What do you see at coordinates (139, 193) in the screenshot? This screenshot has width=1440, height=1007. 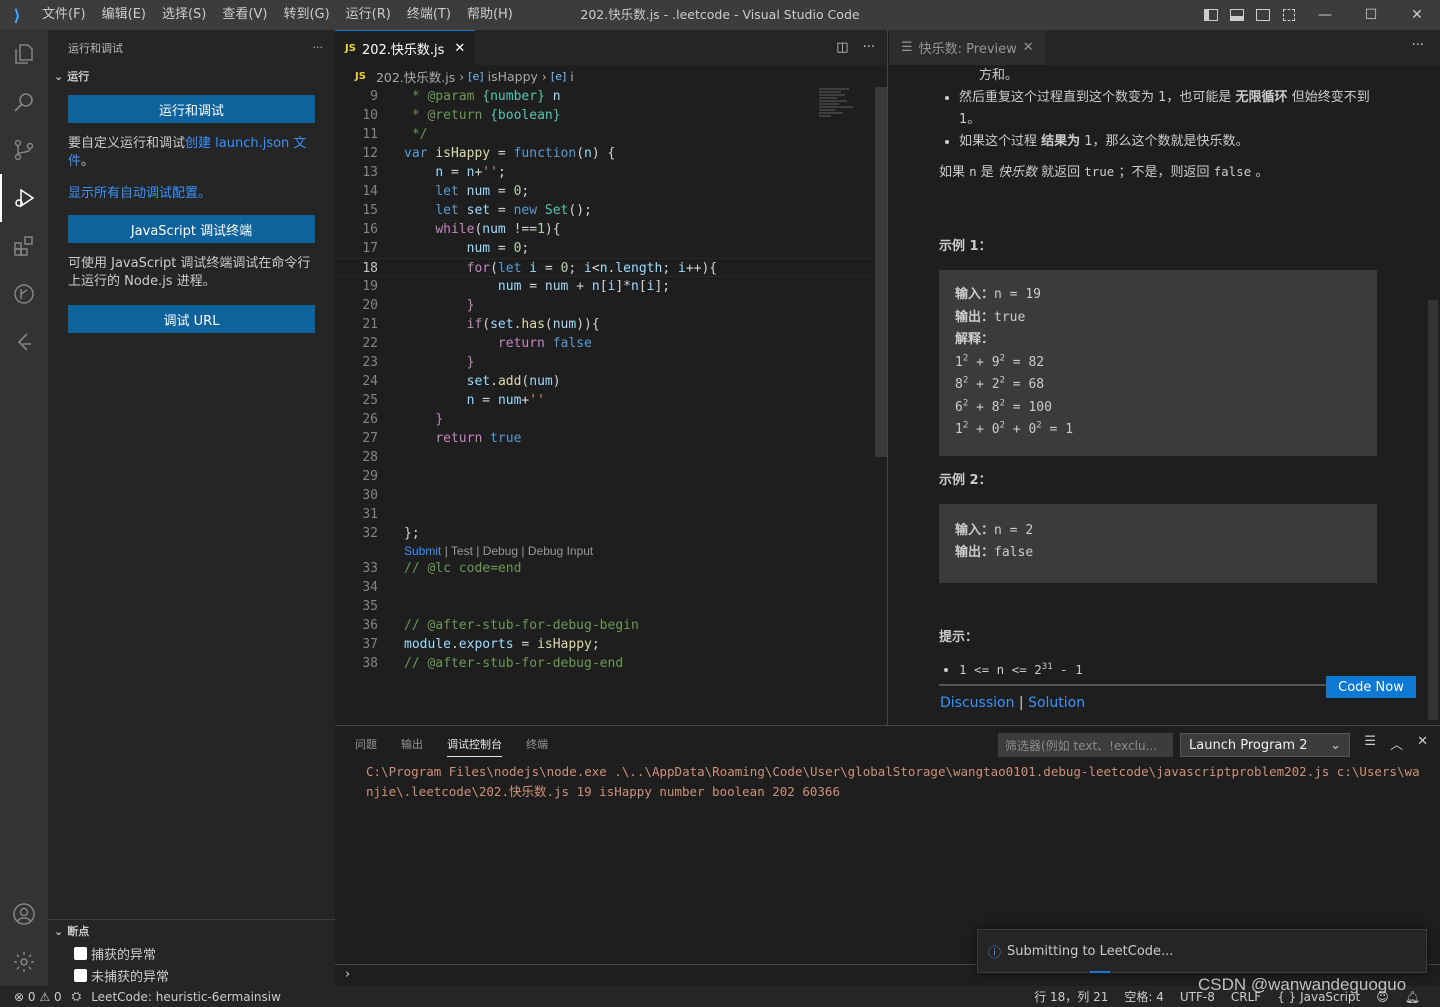 I see `show-auto-debug-configs-link: 显示所有自动调试配置。` at bounding box center [139, 193].